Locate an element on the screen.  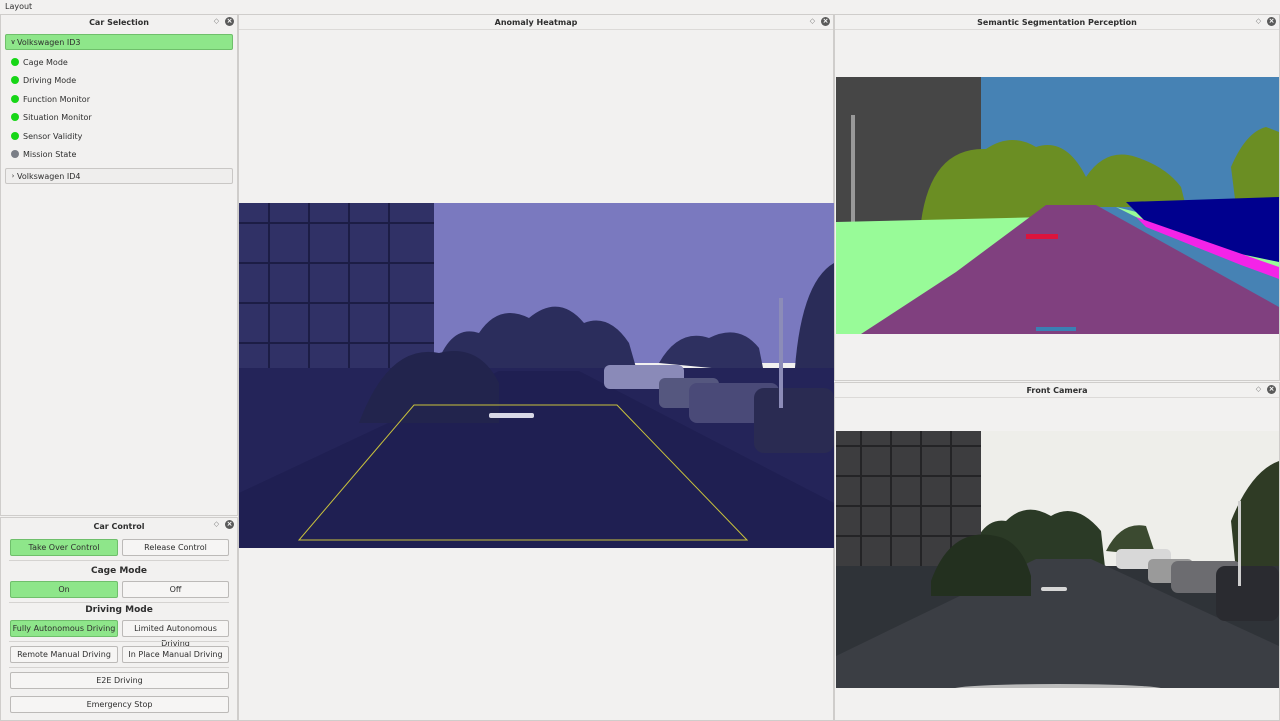
panel-title: Car Control is located at coordinates (119, 526).